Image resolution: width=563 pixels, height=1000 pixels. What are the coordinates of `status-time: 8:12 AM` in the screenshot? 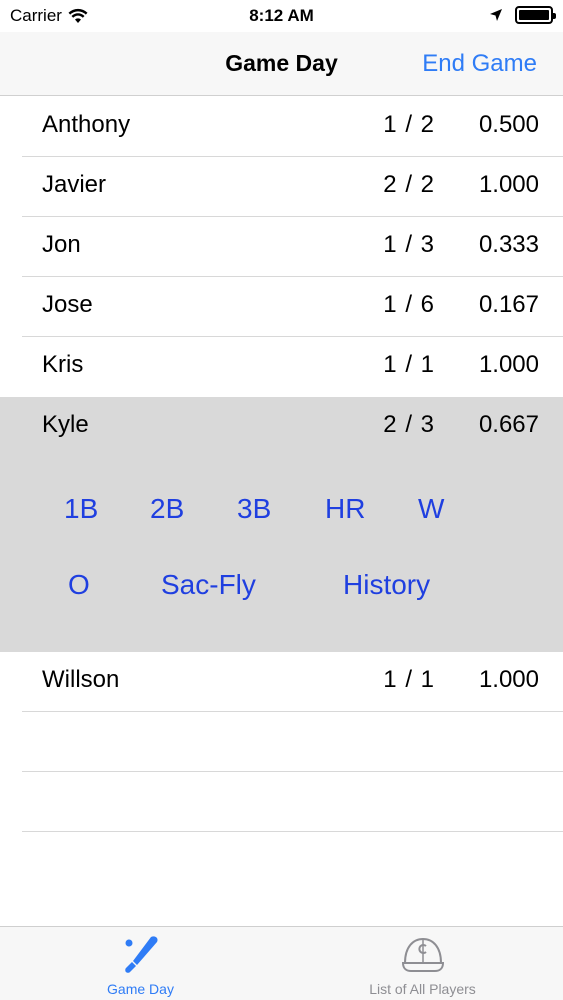 It's located at (281, 15).